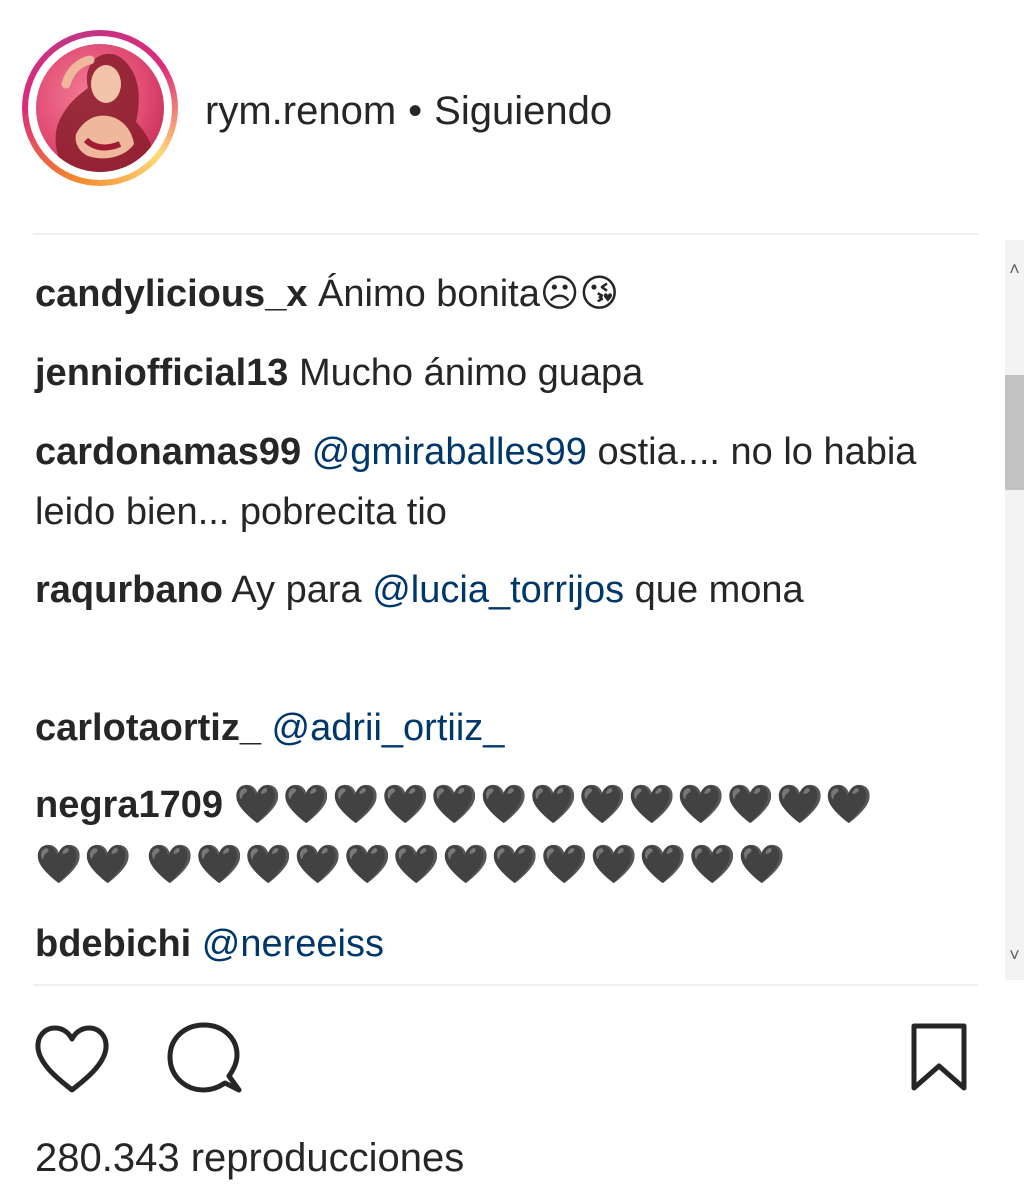 The height and width of the screenshot is (1198, 1024). I want to click on comment-item: bdebichi @nereeiss, so click(485, 944).